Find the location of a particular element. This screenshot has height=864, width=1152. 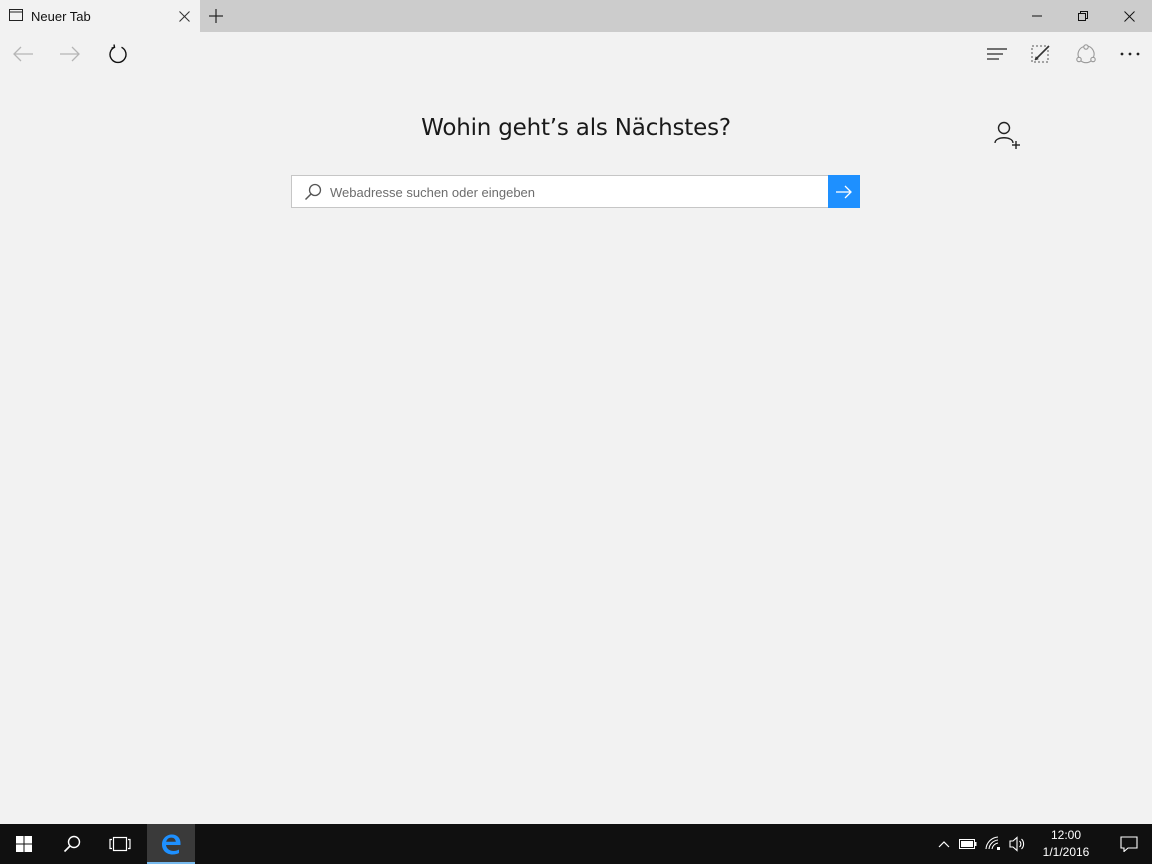

task-view-icon is located at coordinates (120, 844).